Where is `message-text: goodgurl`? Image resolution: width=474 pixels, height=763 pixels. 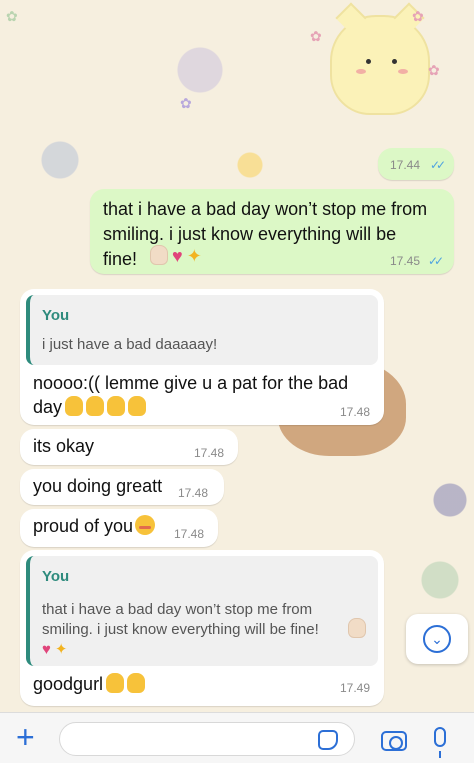
message-text: goodgurl is located at coordinates (68, 684).